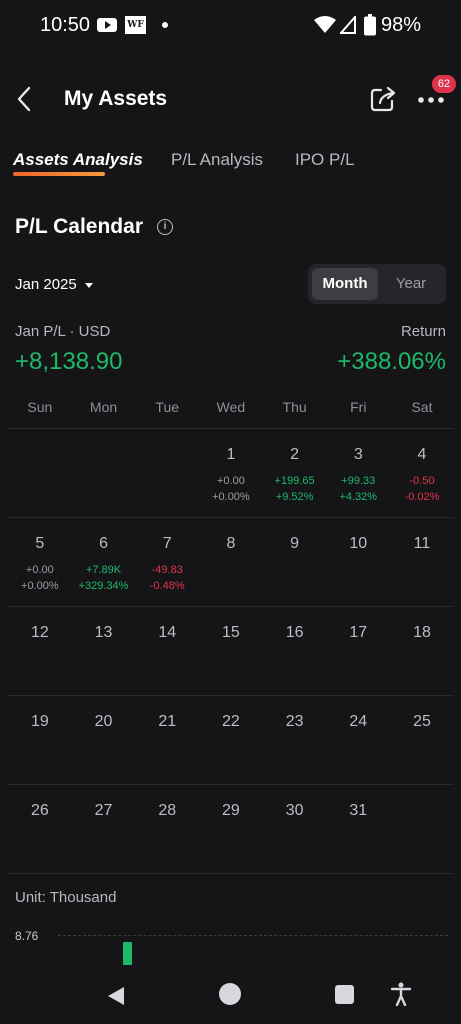  Describe the element at coordinates (103, 570) in the screenshot. I see `day-pl-value: +7.89K` at that location.